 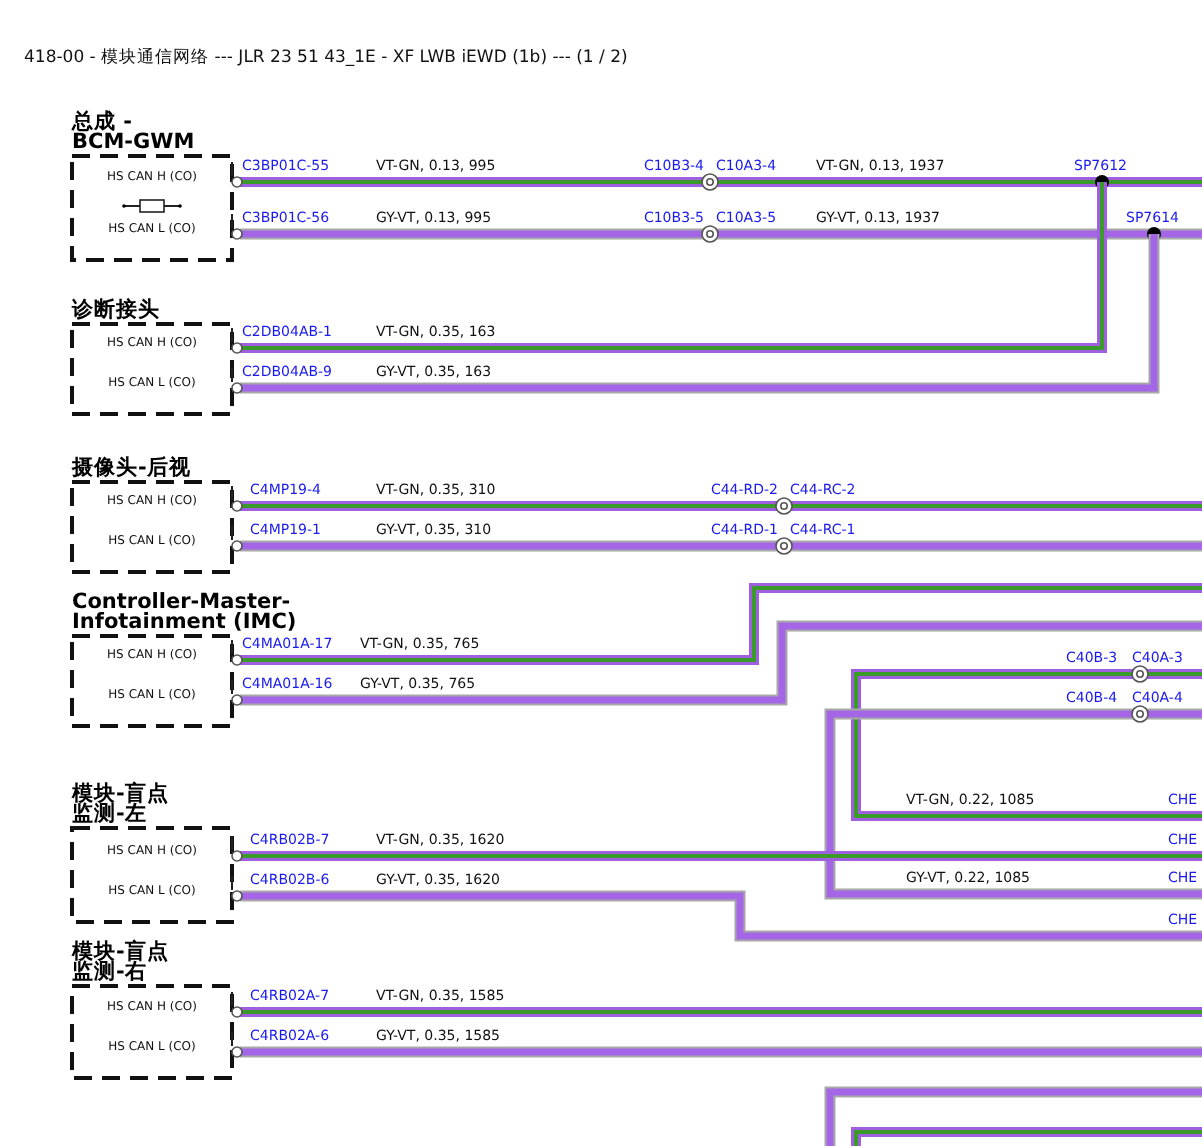 What do you see at coordinates (116, 310) in the screenshot?
I see `module-title: 诊断接头` at bounding box center [116, 310].